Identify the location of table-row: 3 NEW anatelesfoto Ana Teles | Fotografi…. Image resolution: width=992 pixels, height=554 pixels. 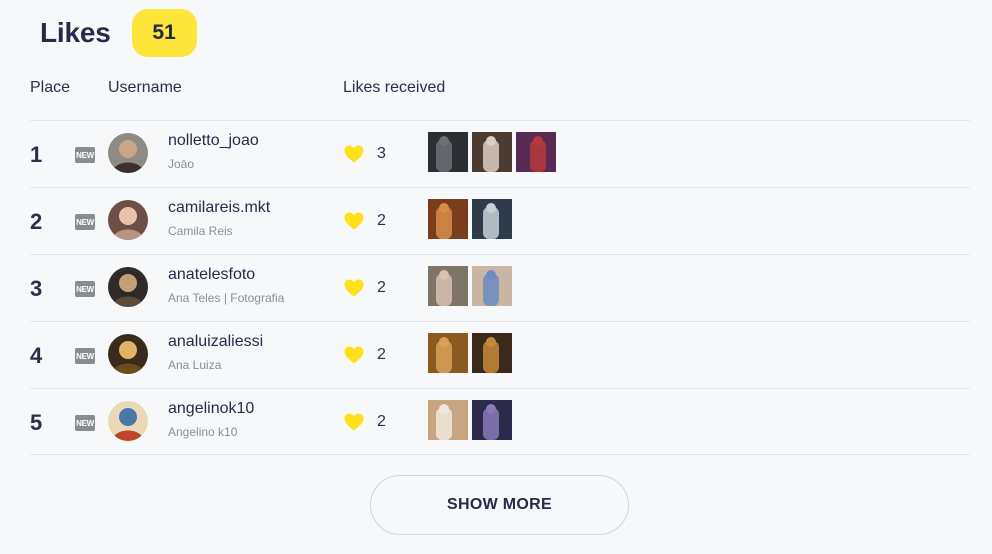
(500, 287).